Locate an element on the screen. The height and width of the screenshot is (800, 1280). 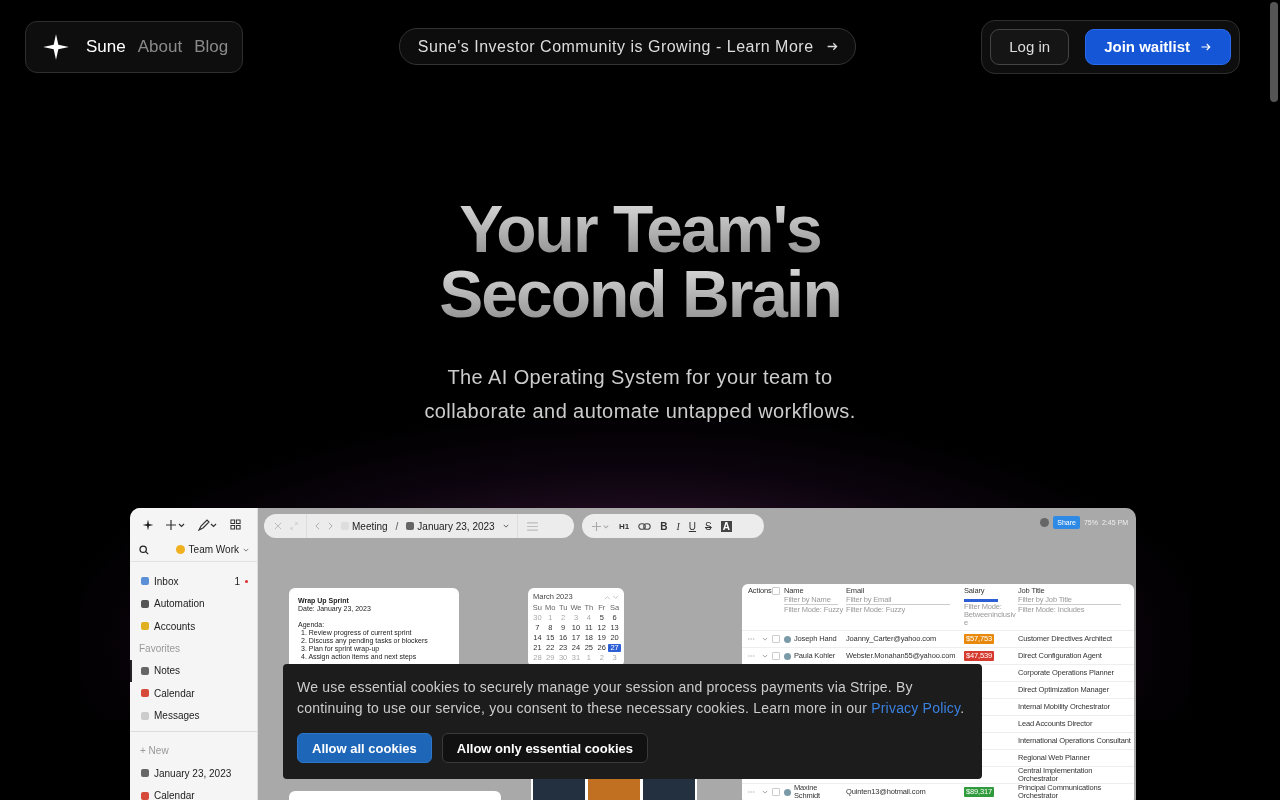
month-nav-icon is located at coordinates (611, 597).